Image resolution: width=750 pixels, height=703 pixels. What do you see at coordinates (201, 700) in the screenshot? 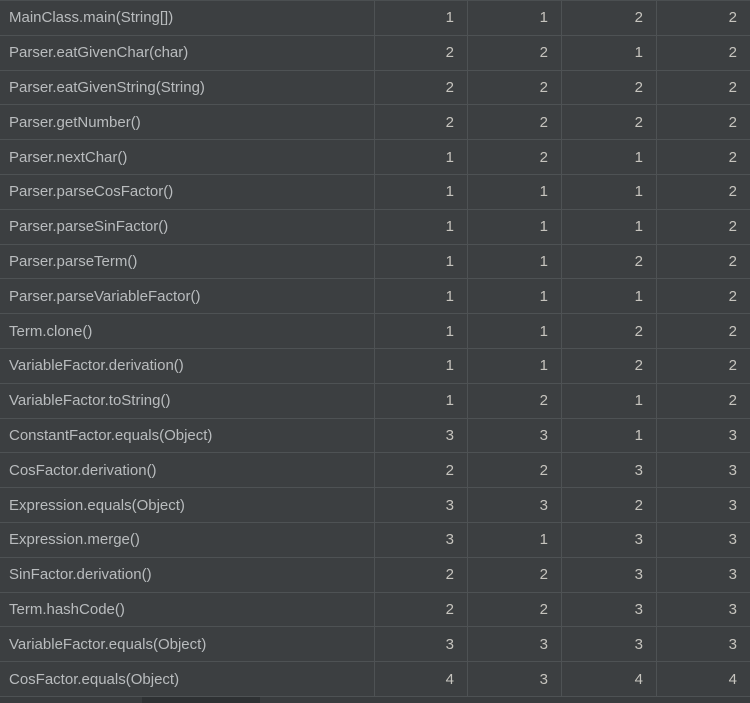
I see `horizontal-scrollbar-thumb` at bounding box center [201, 700].